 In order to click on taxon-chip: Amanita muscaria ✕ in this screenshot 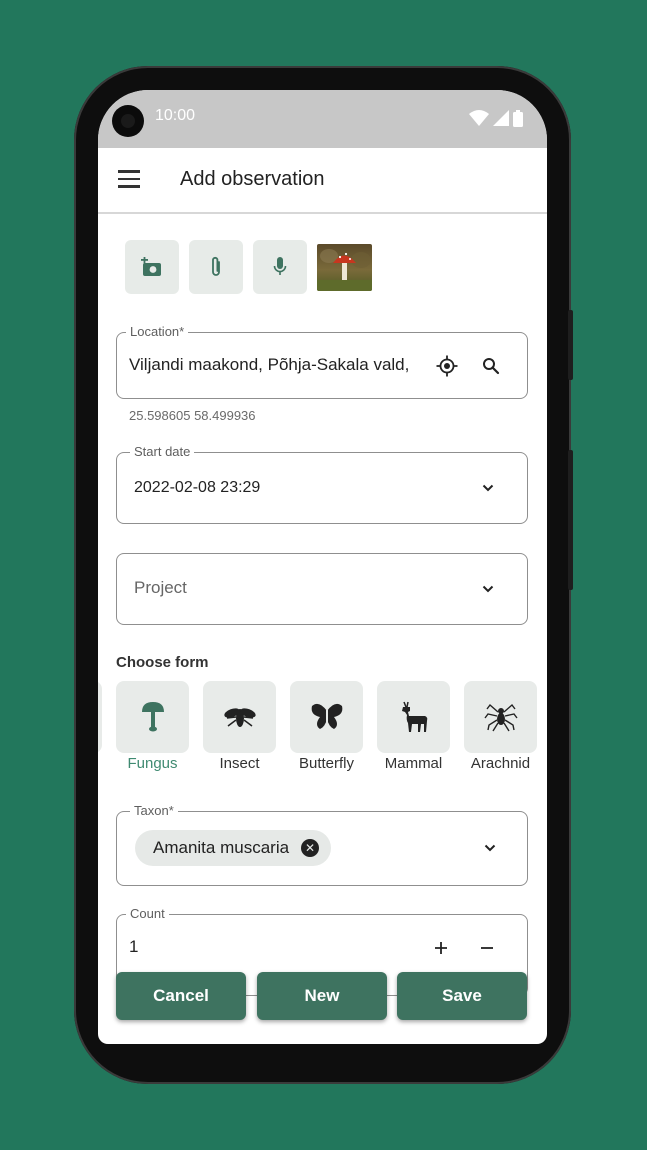, I will do `click(233, 848)`.